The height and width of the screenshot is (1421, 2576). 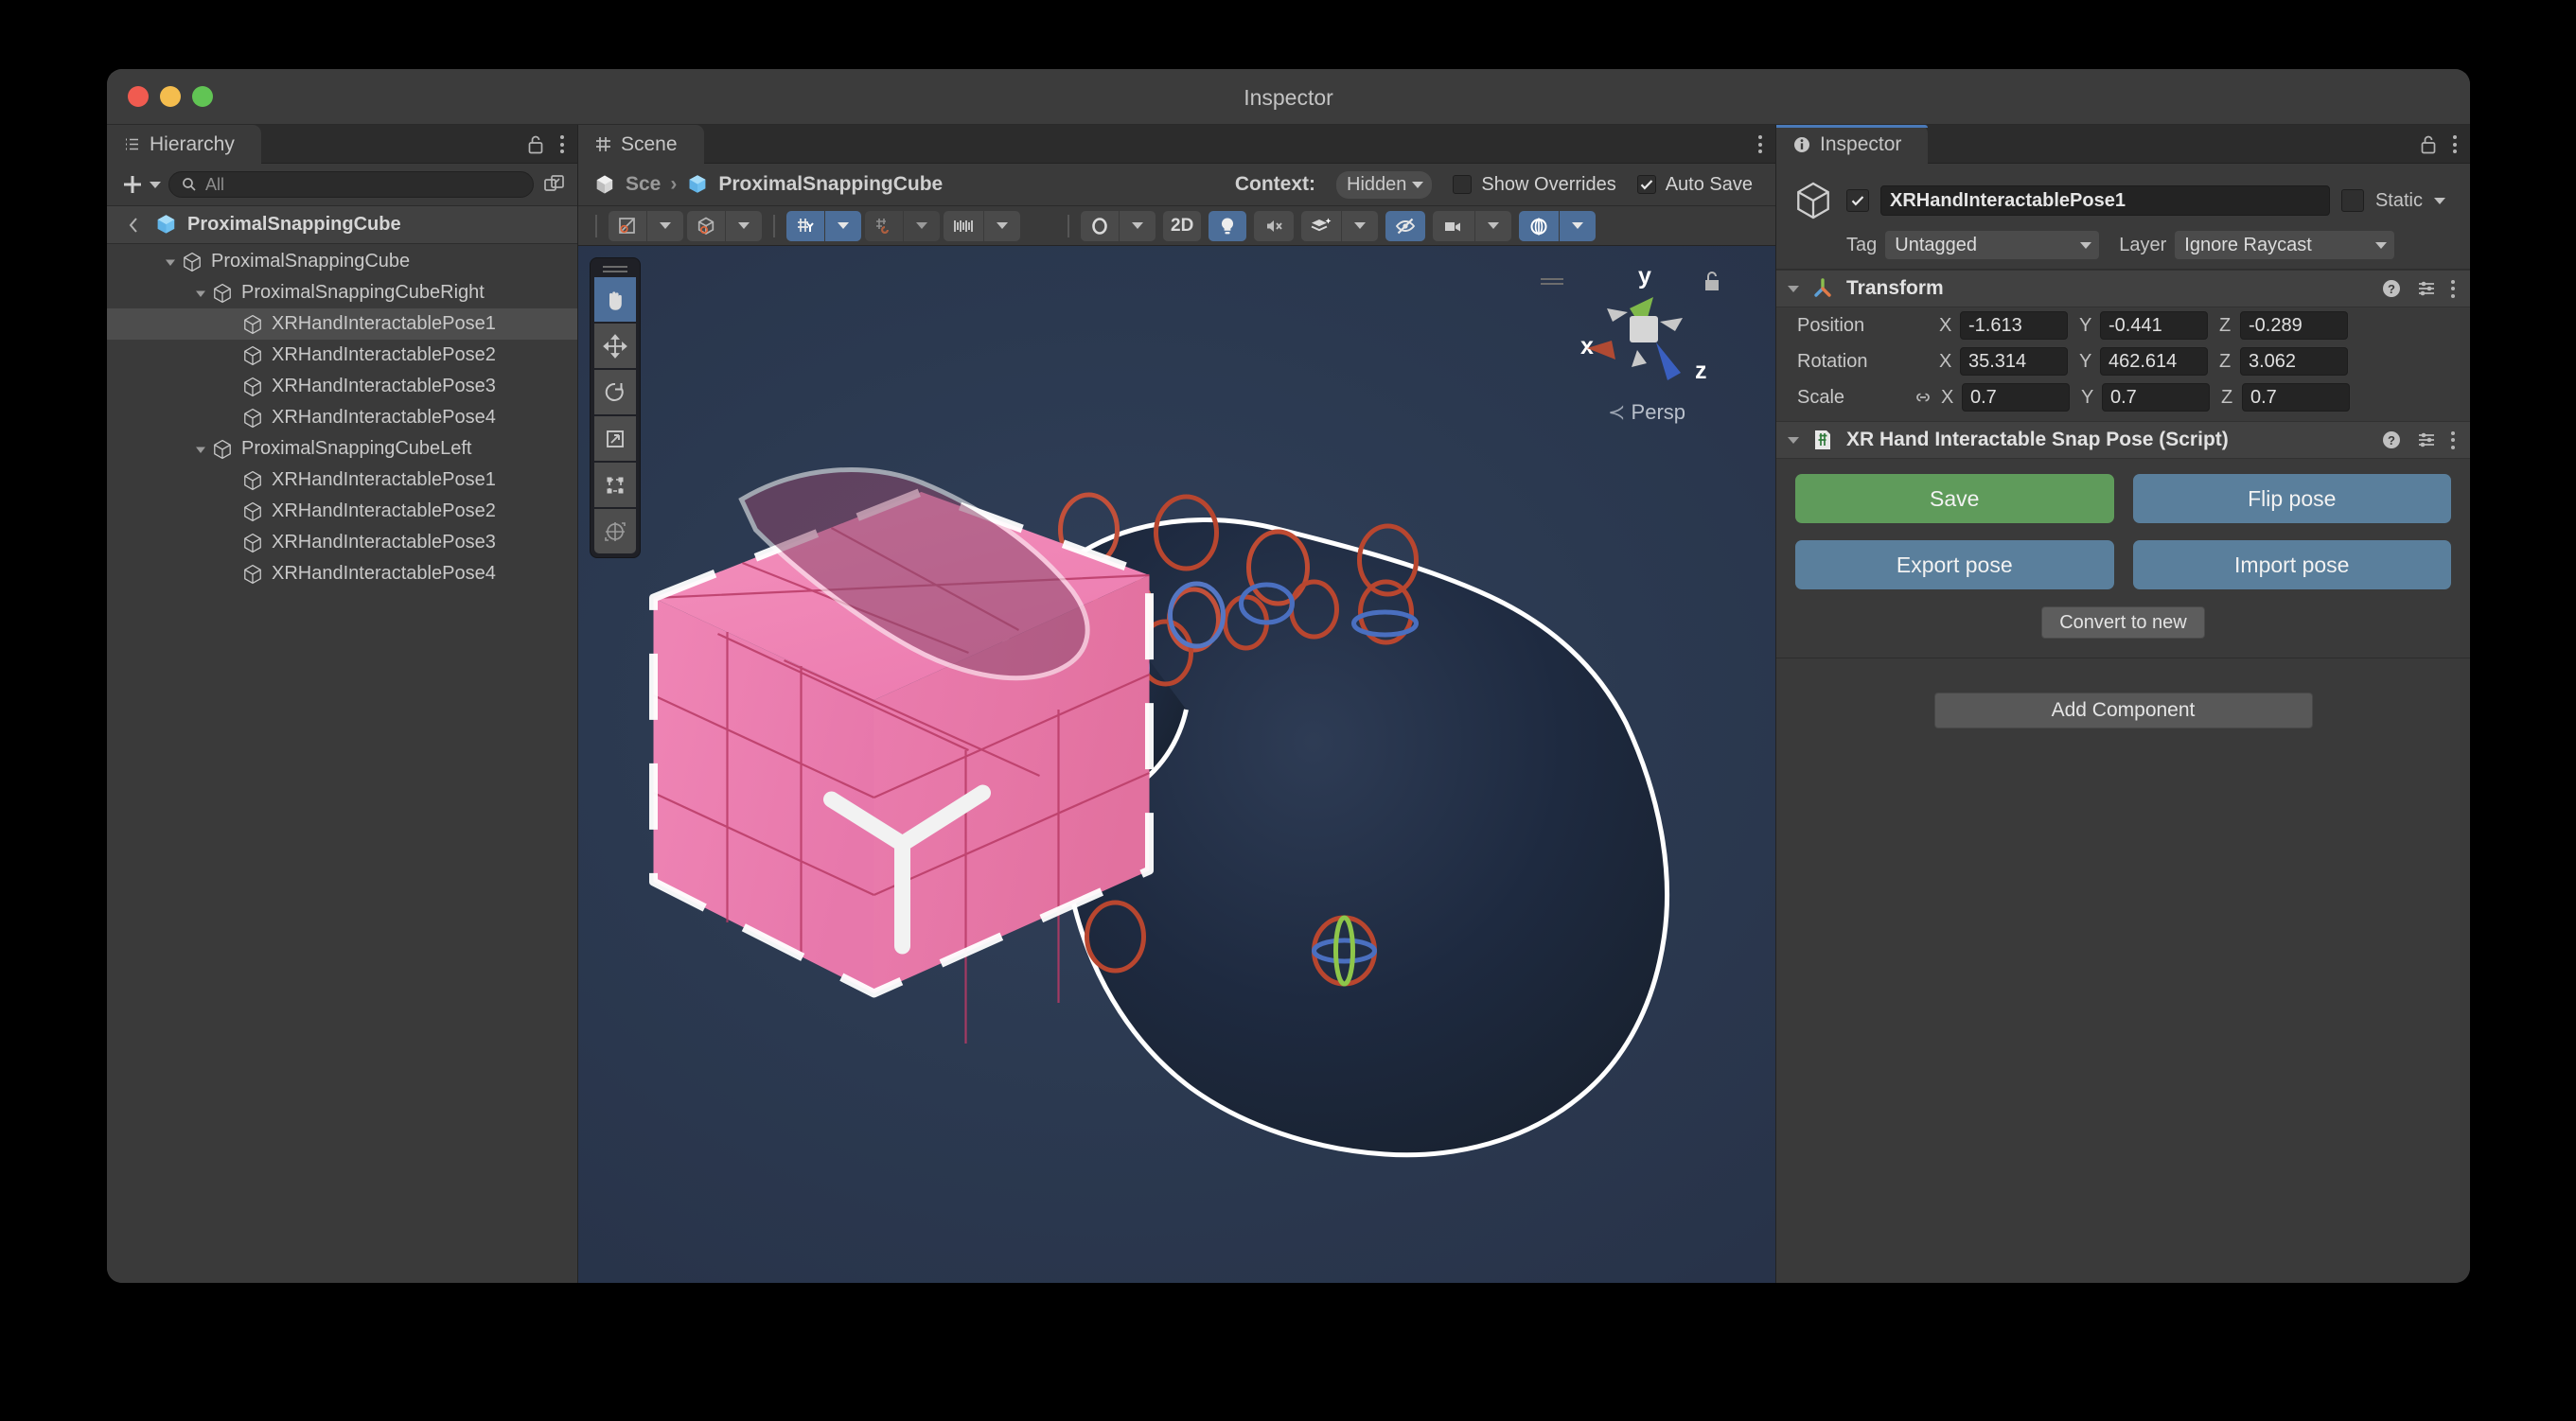 I want to click on grid-snap-button, so click(x=884, y=226).